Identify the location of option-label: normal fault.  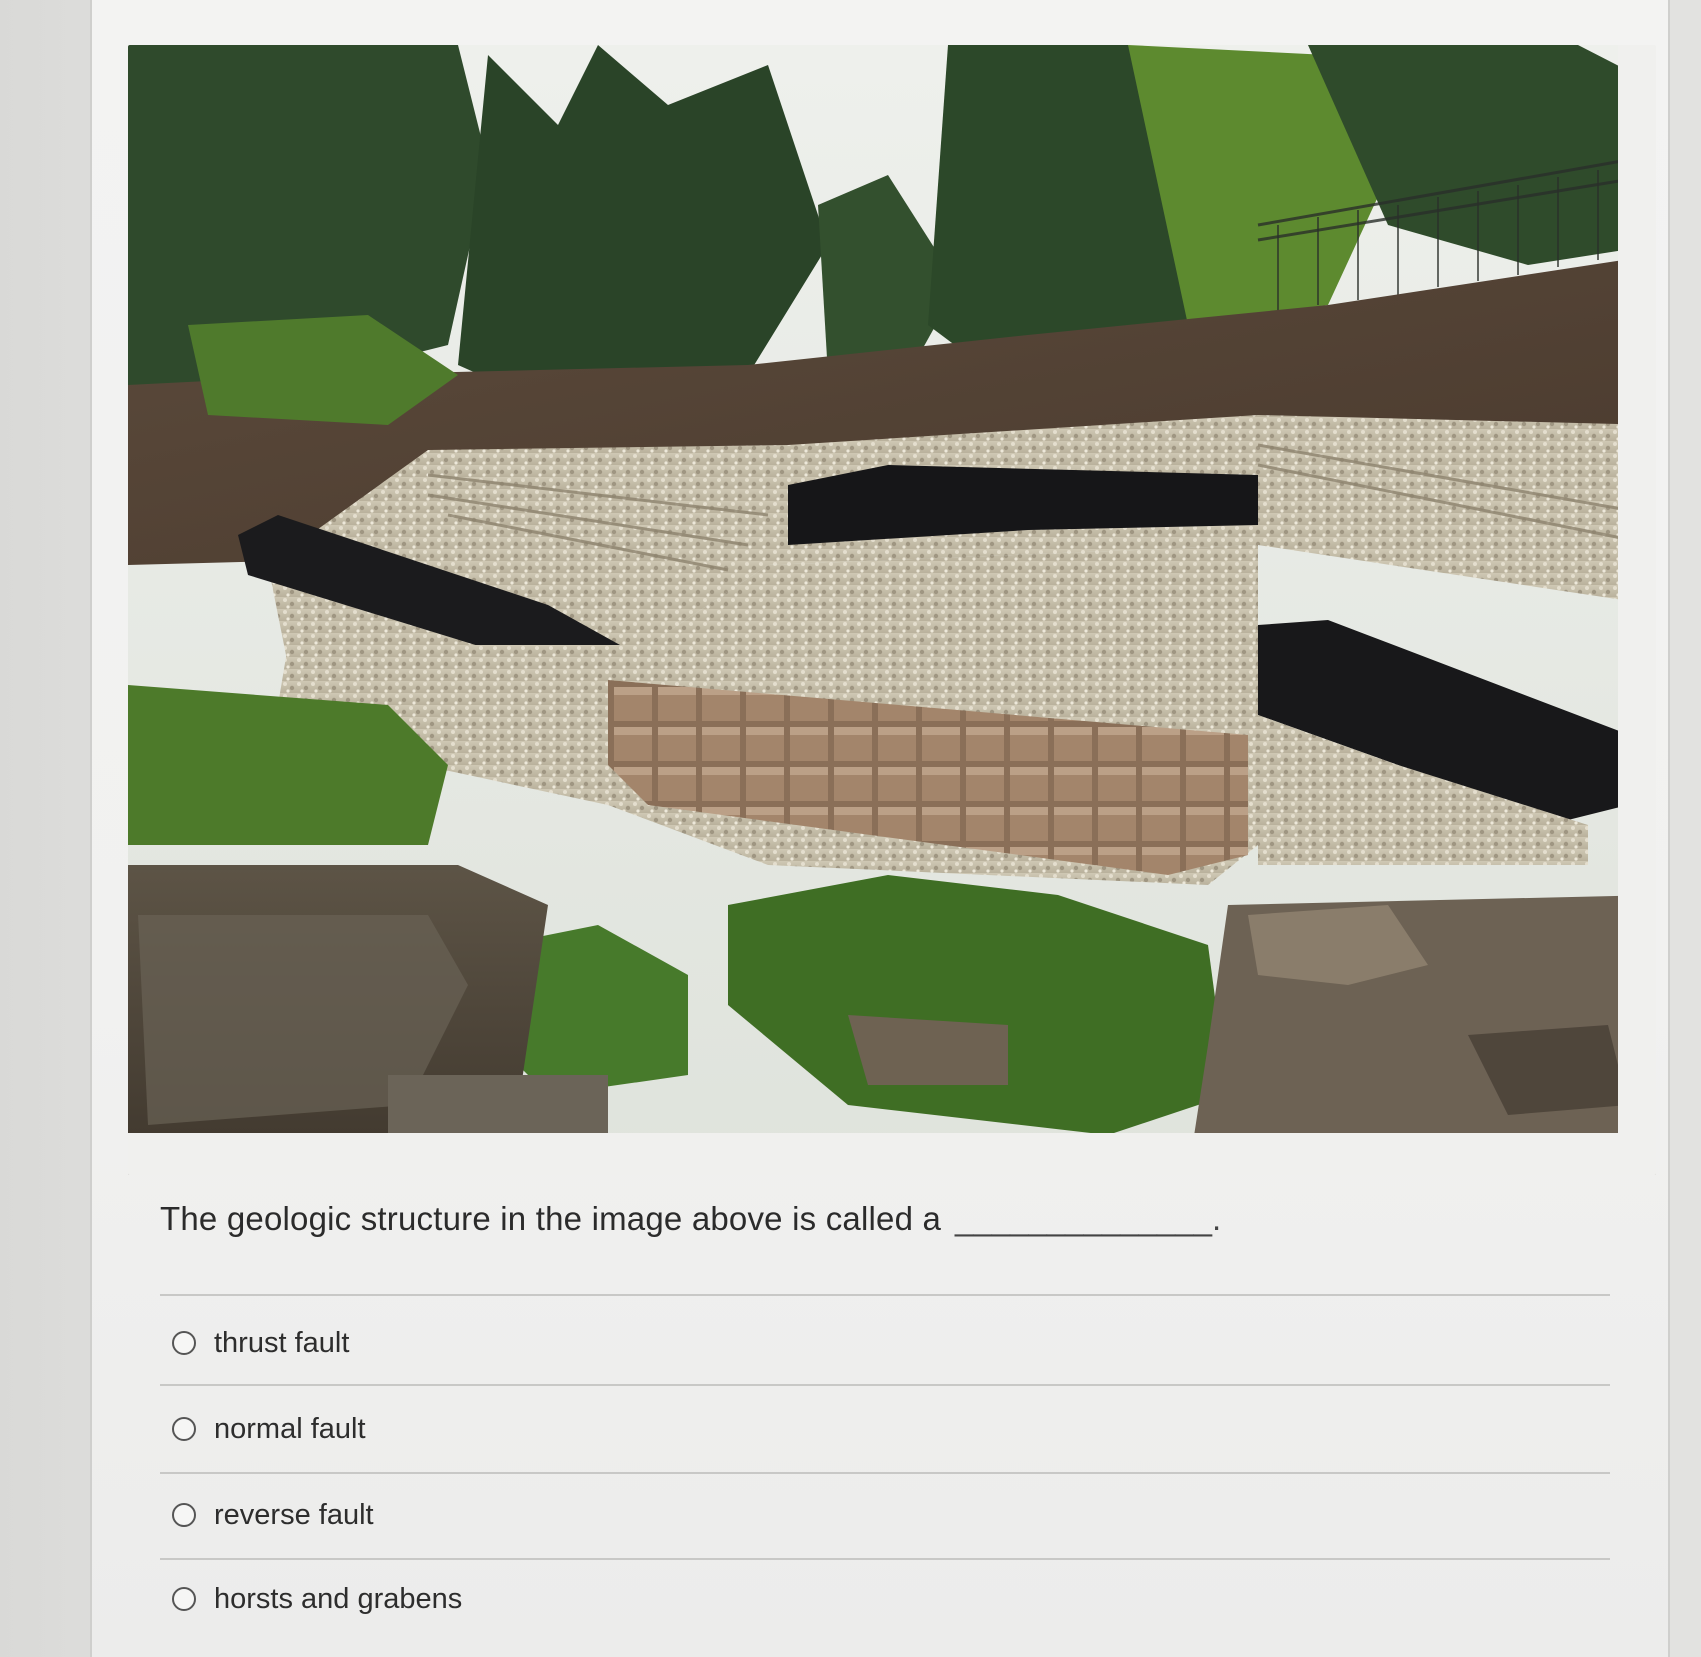
(290, 1428).